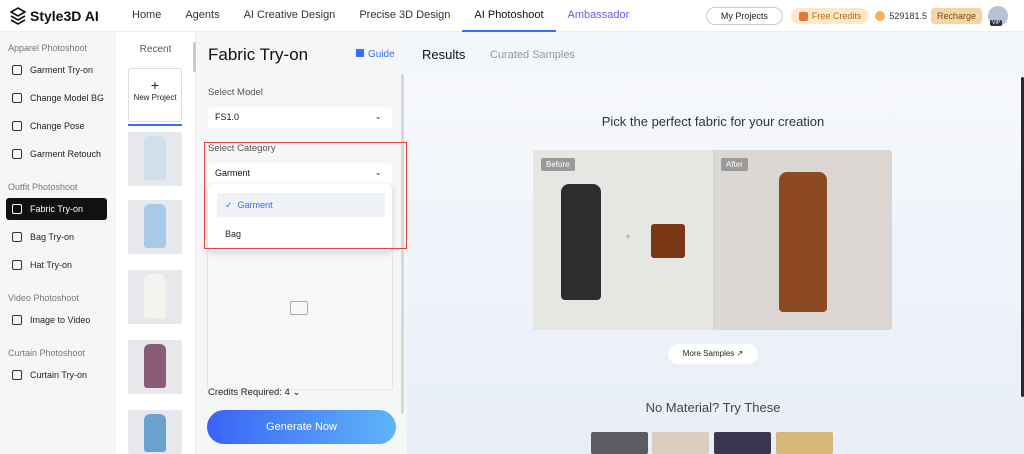  What do you see at coordinates (17, 209) in the screenshot?
I see `fabric-icon` at bounding box center [17, 209].